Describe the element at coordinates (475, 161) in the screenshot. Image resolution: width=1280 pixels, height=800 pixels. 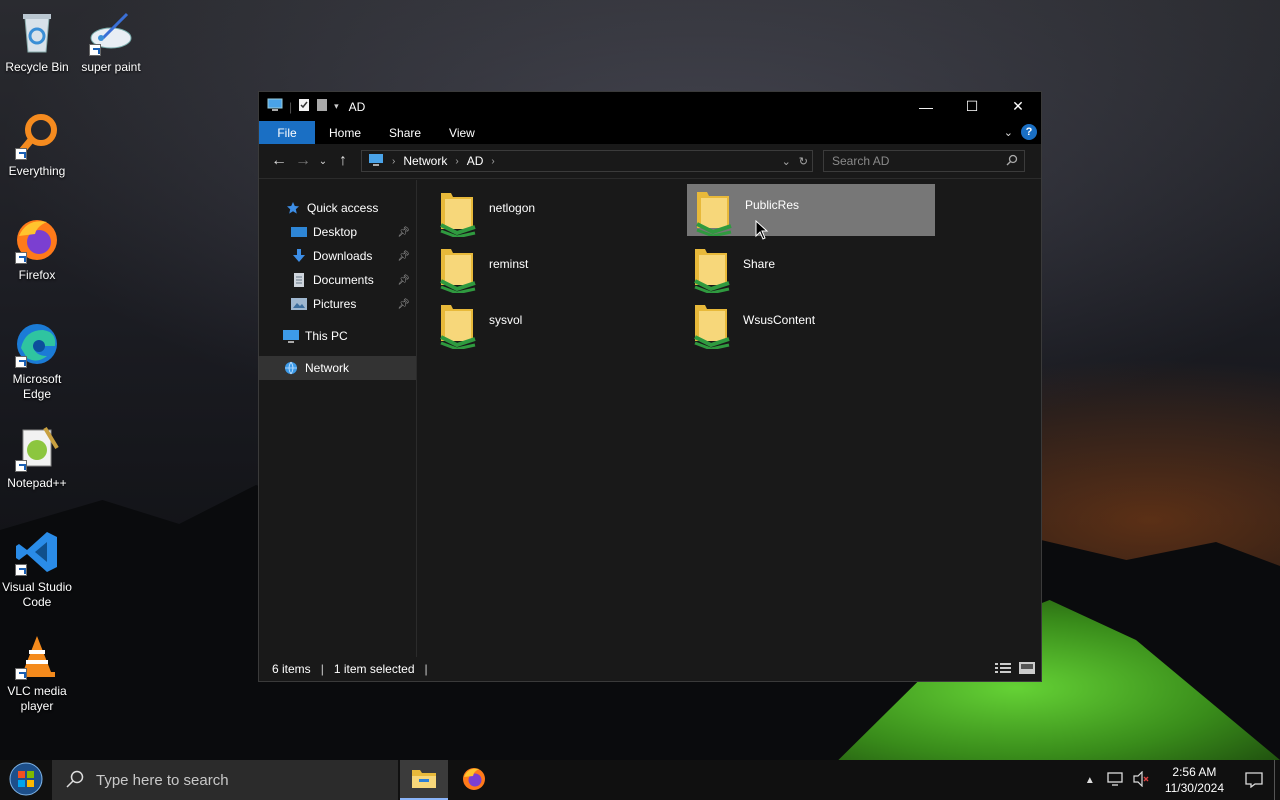
I see `breadcrumb-ad: AD` at that location.